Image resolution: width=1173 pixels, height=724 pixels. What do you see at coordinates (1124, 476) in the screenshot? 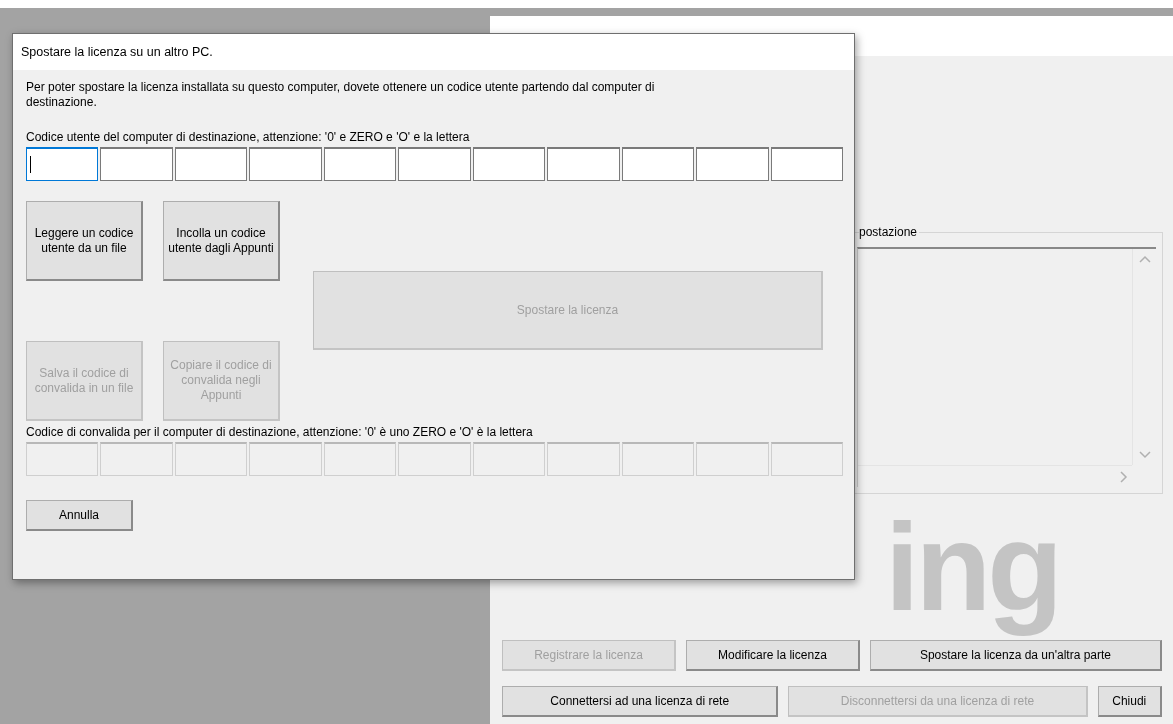
I see `scroll-right-icon` at bounding box center [1124, 476].